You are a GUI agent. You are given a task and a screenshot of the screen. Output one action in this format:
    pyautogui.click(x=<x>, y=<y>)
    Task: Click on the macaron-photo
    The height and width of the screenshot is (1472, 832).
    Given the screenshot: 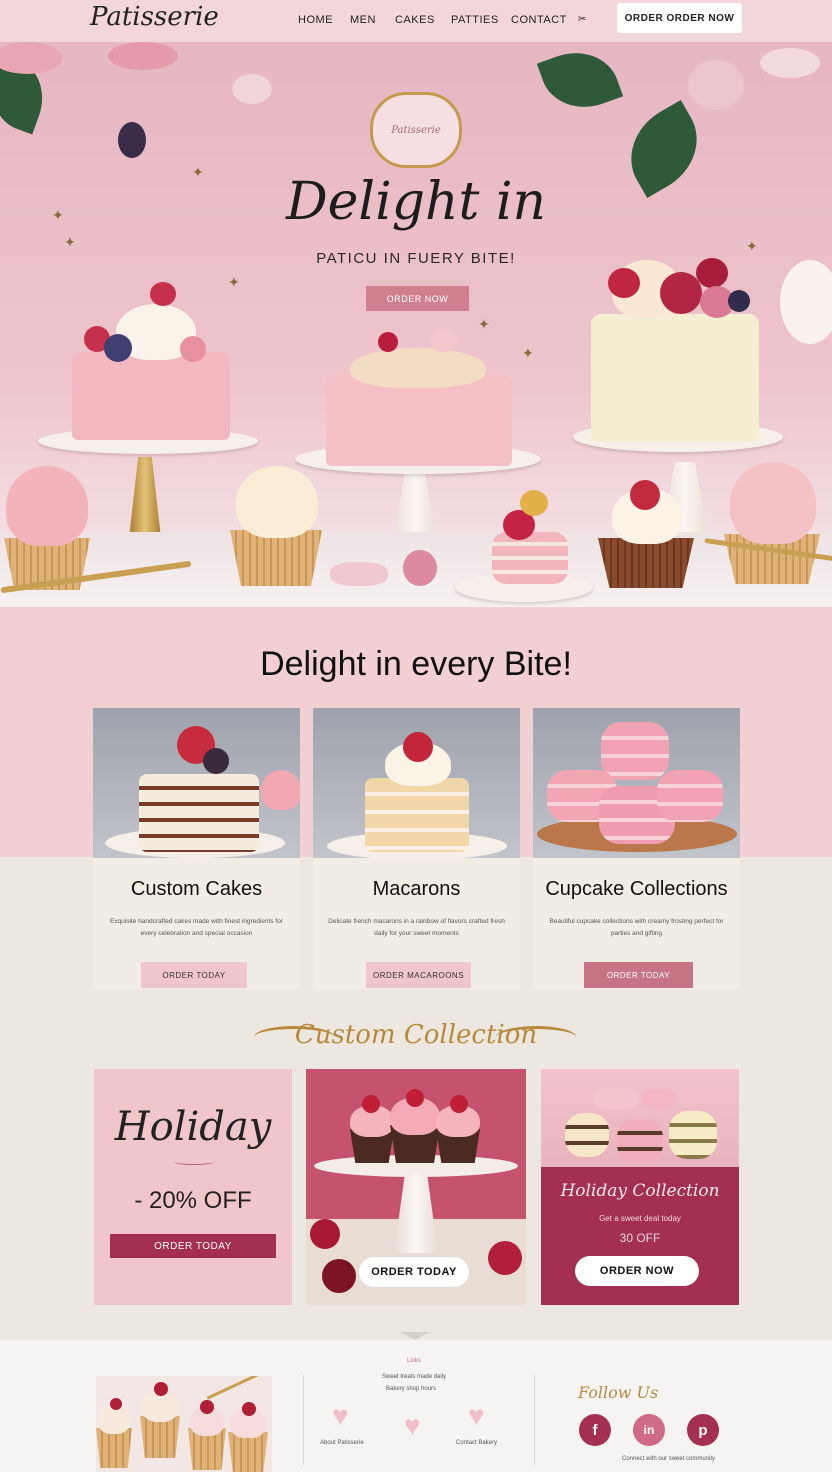 What is the action you would take?
    pyautogui.click(x=640, y=1118)
    